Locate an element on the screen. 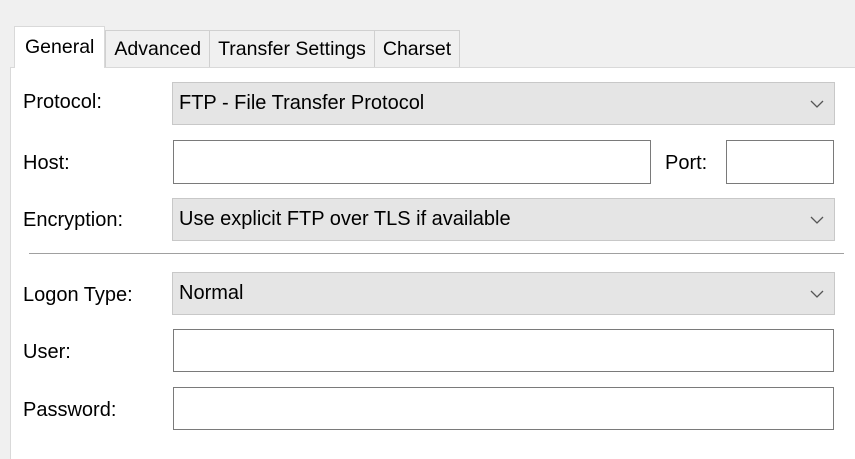 The image size is (855, 459). password-label: Password: is located at coordinates (70, 410).